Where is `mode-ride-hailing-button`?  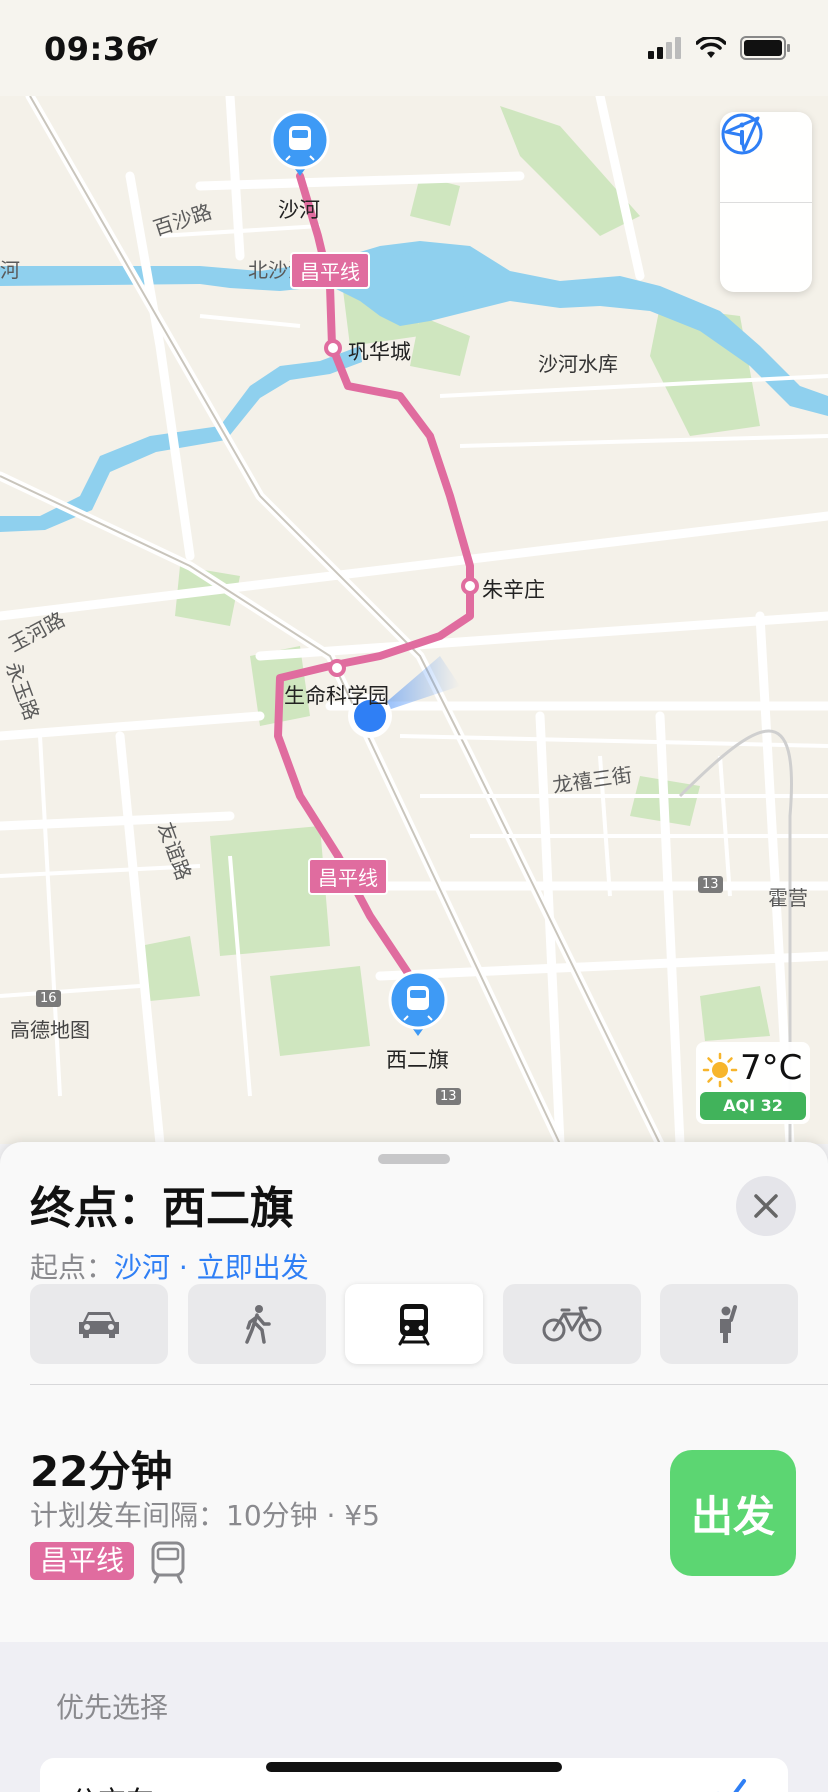 mode-ride-hailing-button is located at coordinates (729, 1324).